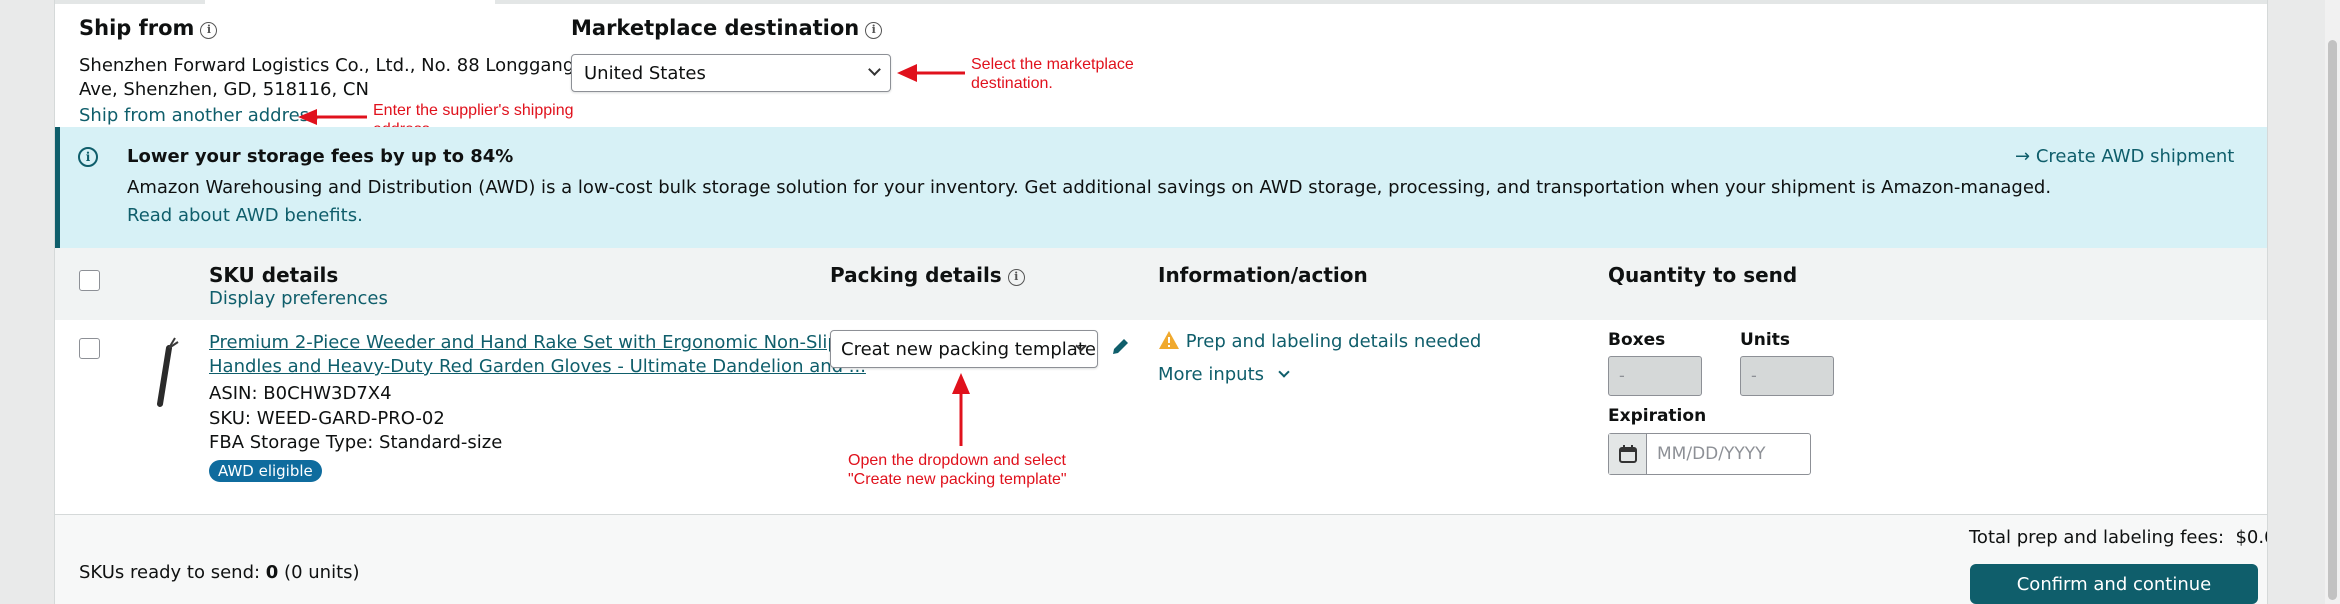 This screenshot has width=2340, height=604. Describe the element at coordinates (2118, 537) in the screenshot. I see `total-prep-fees: Total prep and labeling fees: $0.00` at that location.